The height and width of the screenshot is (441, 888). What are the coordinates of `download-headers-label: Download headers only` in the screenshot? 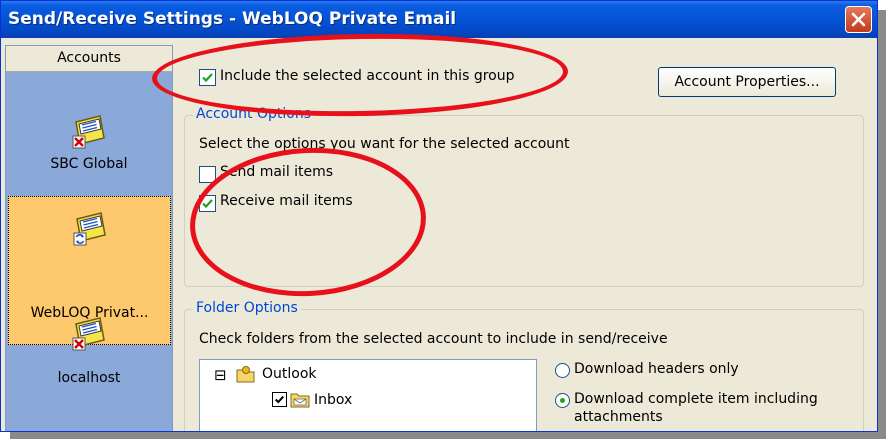 It's located at (656, 369).